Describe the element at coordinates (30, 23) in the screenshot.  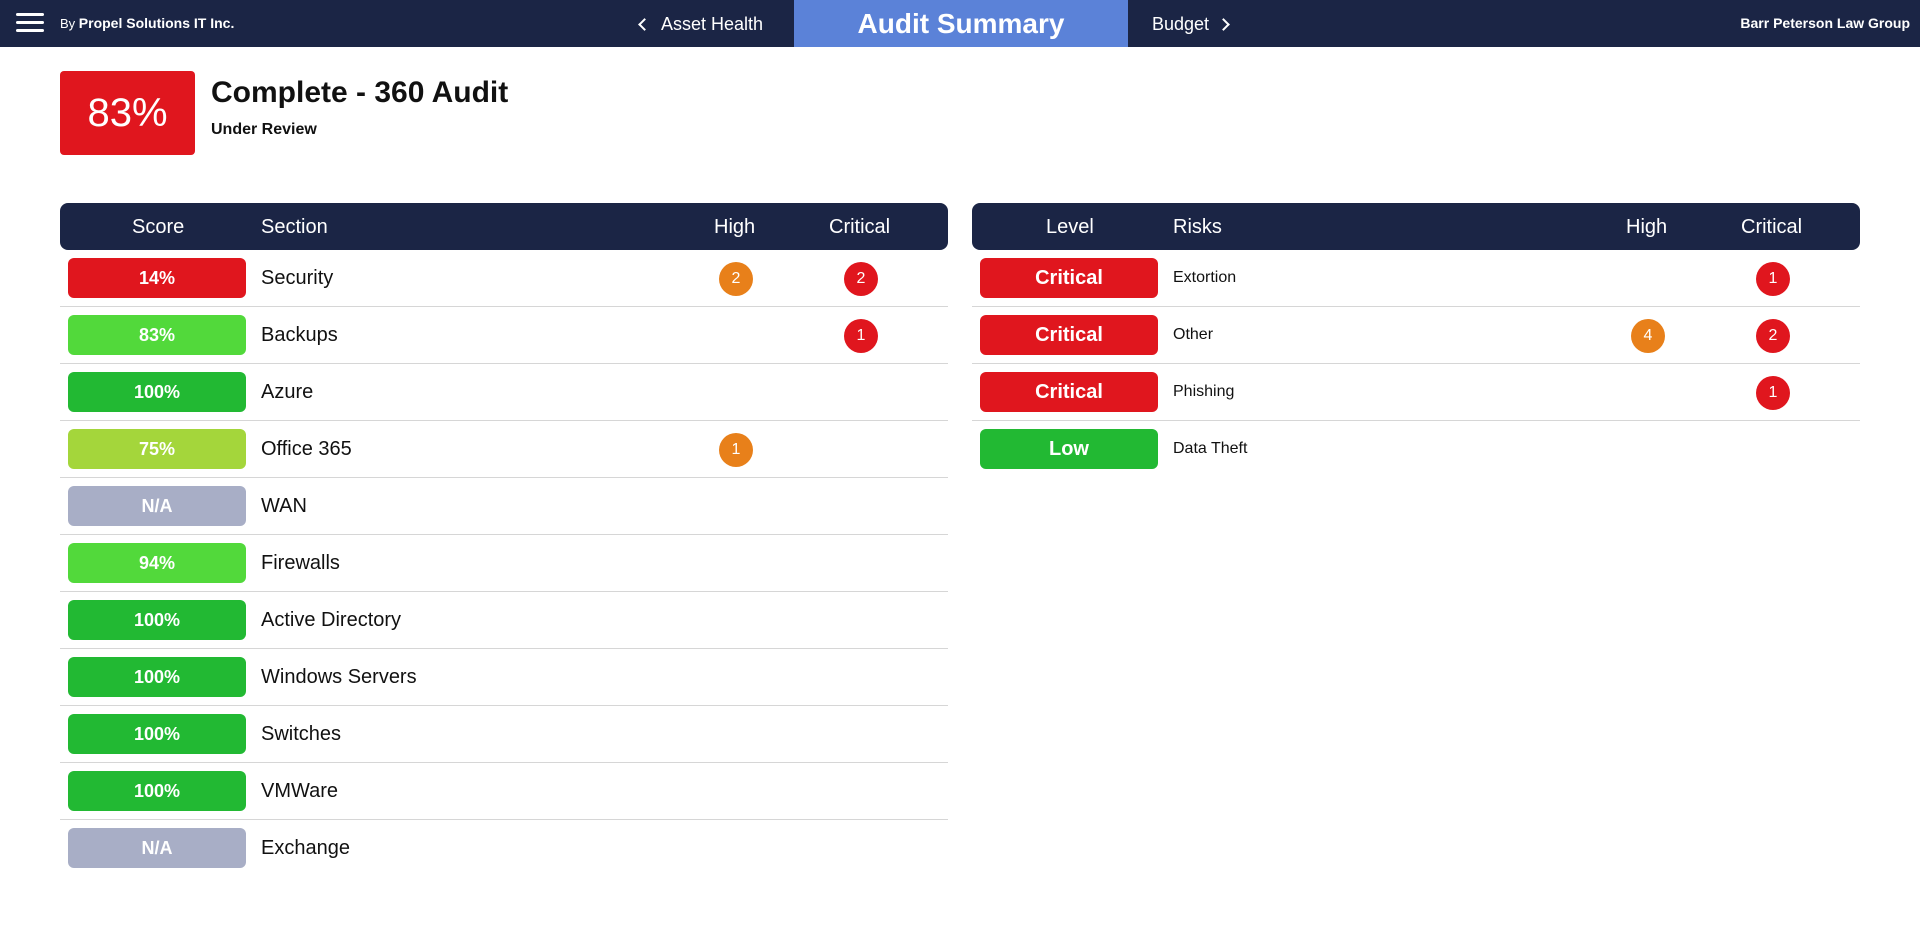
I see `menu-icon` at that location.